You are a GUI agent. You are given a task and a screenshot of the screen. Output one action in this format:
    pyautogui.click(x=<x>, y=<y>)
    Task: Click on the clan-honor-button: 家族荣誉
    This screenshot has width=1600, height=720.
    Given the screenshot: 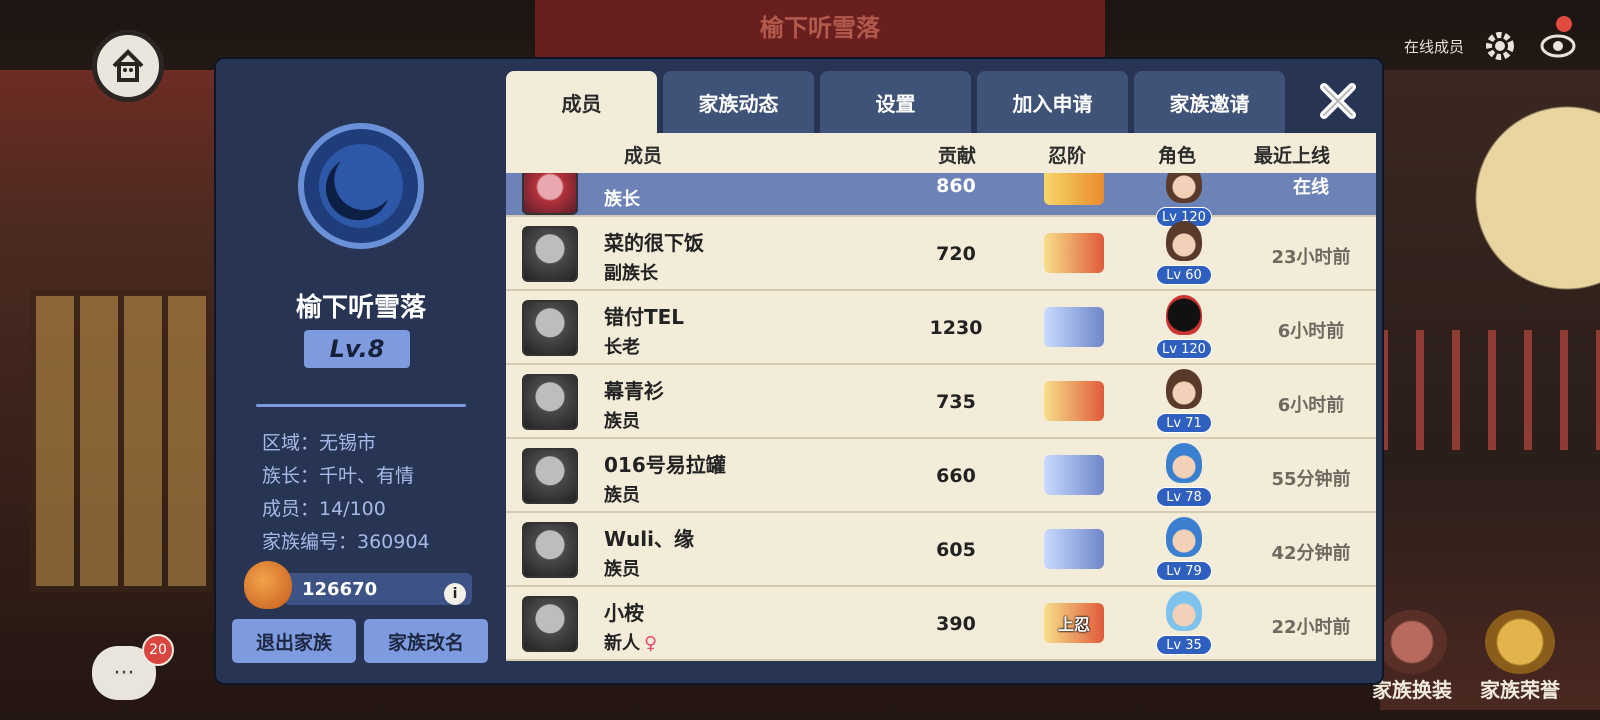 What is the action you would take?
    pyautogui.click(x=1520, y=656)
    